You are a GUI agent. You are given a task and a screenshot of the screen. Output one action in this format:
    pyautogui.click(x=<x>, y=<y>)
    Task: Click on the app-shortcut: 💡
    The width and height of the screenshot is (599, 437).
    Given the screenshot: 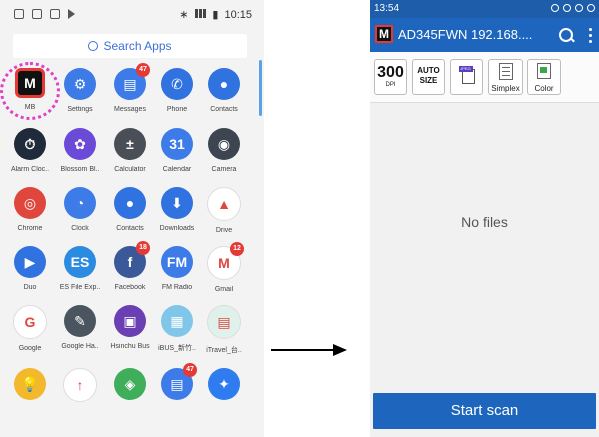 What is the action you would take?
    pyautogui.click(x=30, y=387)
    